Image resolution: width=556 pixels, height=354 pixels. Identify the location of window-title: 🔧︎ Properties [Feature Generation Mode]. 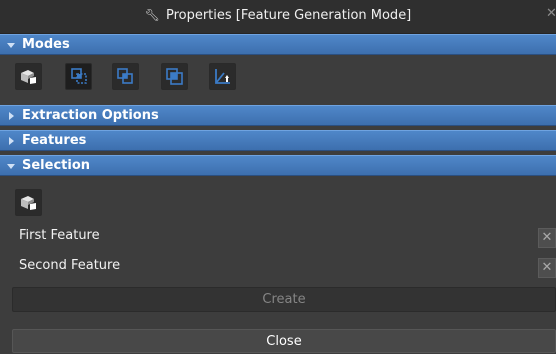
(278, 15).